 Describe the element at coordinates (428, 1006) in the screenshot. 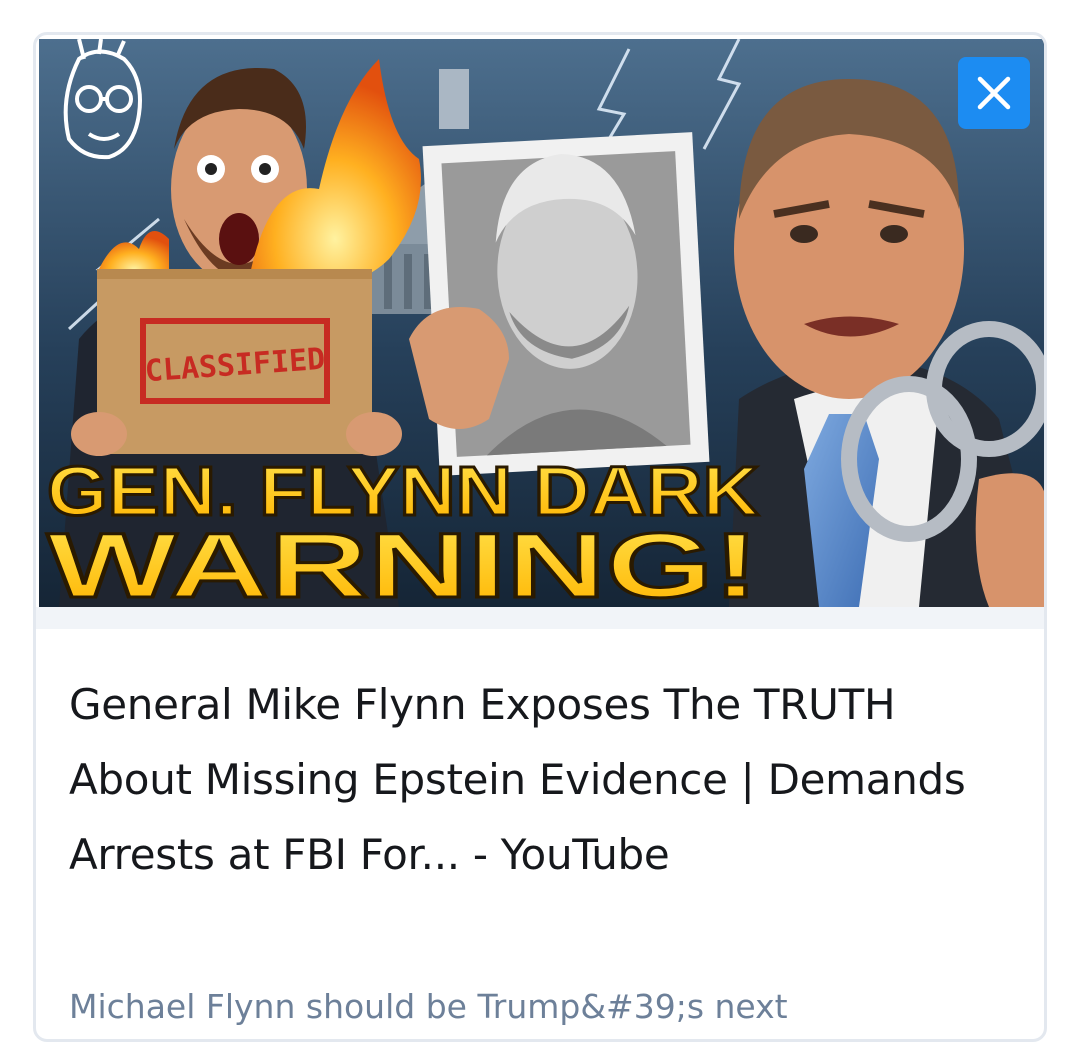

I see `link-description: Michael Flynn should be Trump&#39;s next` at that location.